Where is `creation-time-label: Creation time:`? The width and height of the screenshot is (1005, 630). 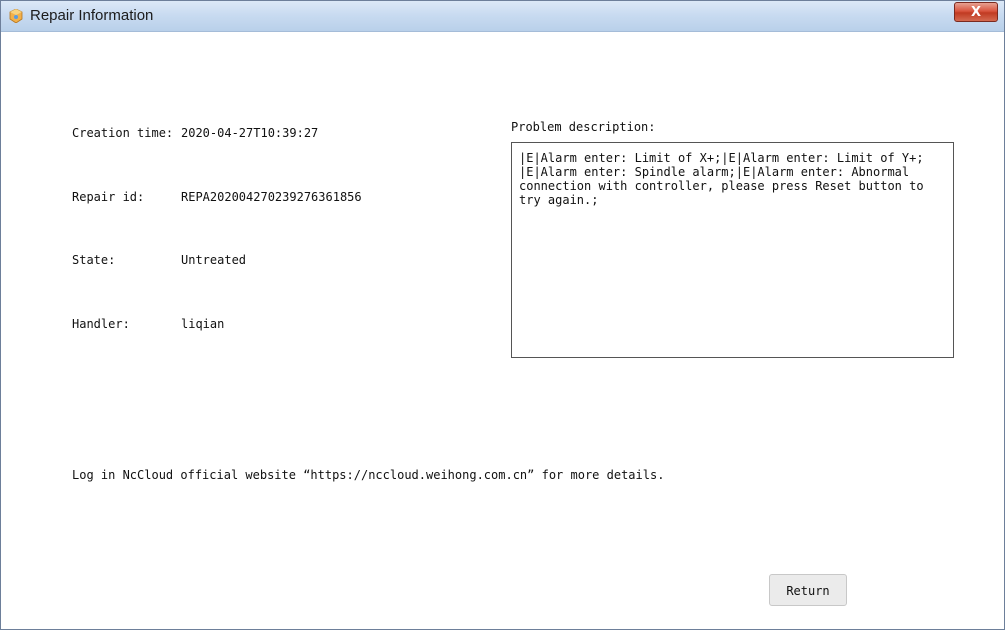
creation-time-label: Creation time: is located at coordinates (123, 133).